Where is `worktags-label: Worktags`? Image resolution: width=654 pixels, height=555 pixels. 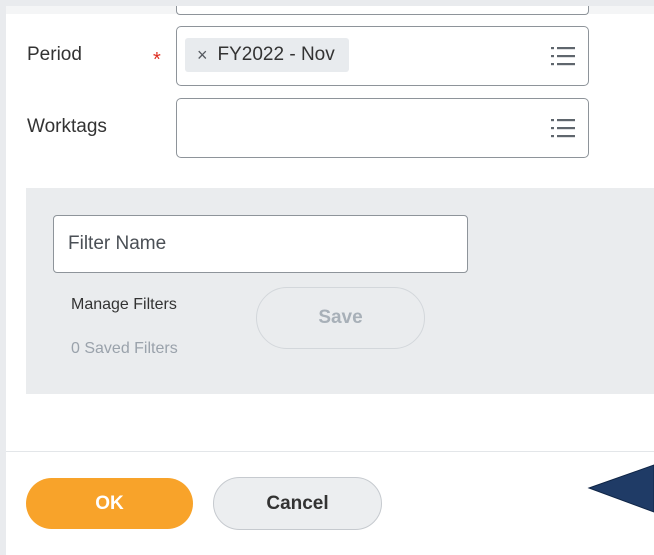 worktags-label: Worktags is located at coordinates (67, 126).